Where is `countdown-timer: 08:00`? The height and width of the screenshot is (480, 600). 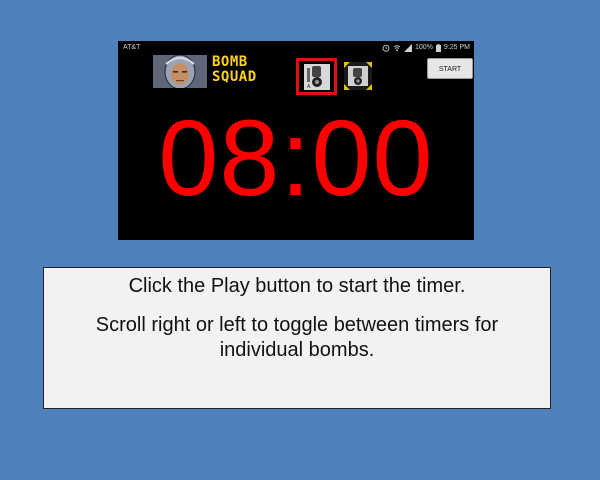
countdown-timer: 08:00 is located at coordinates (296, 157).